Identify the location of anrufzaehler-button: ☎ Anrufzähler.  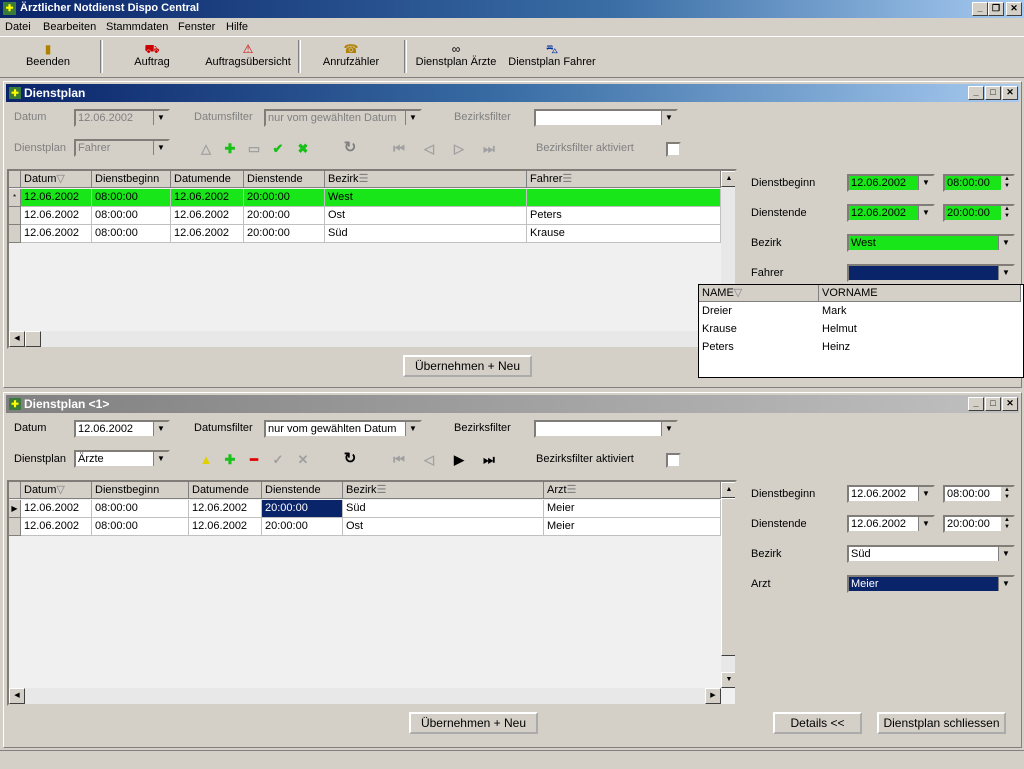
(351, 57).